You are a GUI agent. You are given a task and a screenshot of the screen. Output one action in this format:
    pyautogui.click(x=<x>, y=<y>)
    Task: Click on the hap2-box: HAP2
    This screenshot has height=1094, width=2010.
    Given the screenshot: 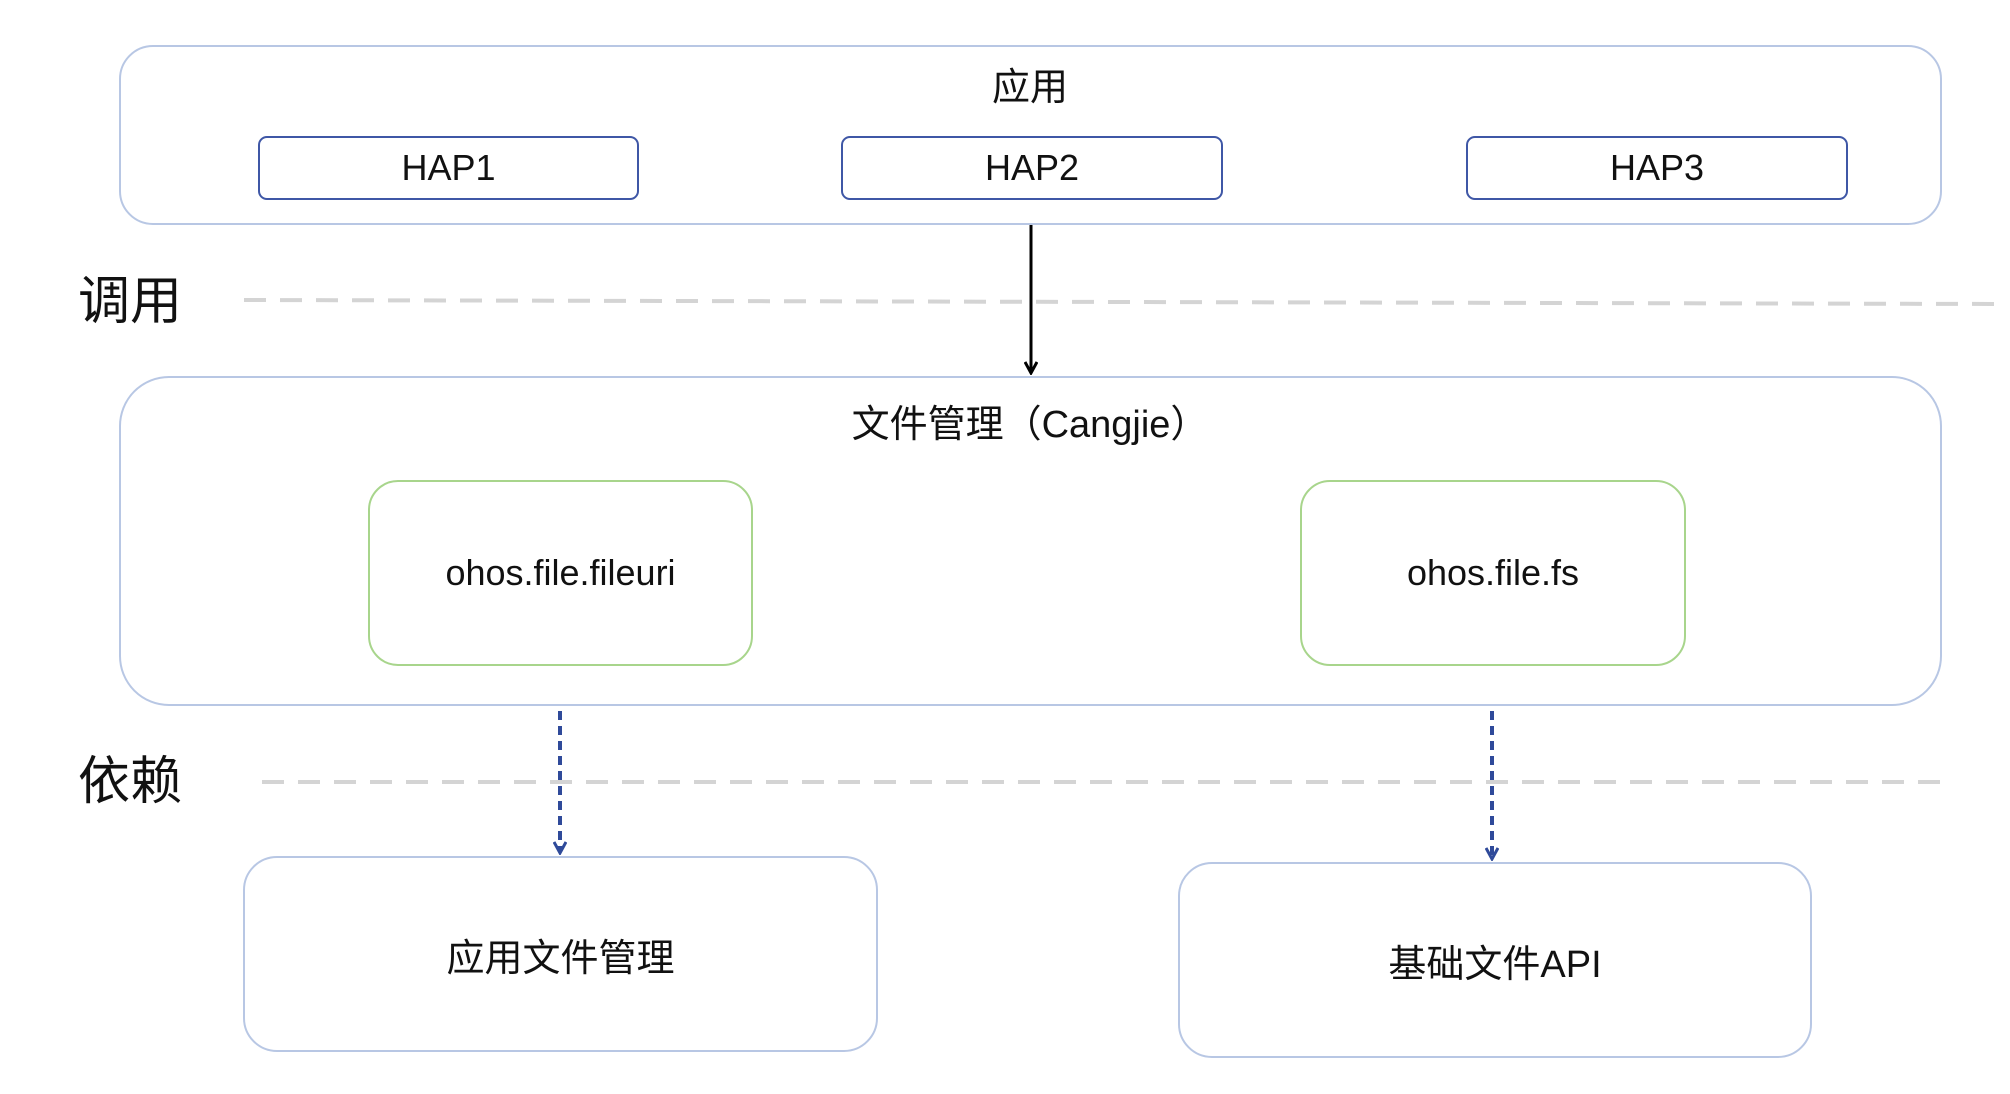 What is the action you would take?
    pyautogui.click(x=1032, y=168)
    